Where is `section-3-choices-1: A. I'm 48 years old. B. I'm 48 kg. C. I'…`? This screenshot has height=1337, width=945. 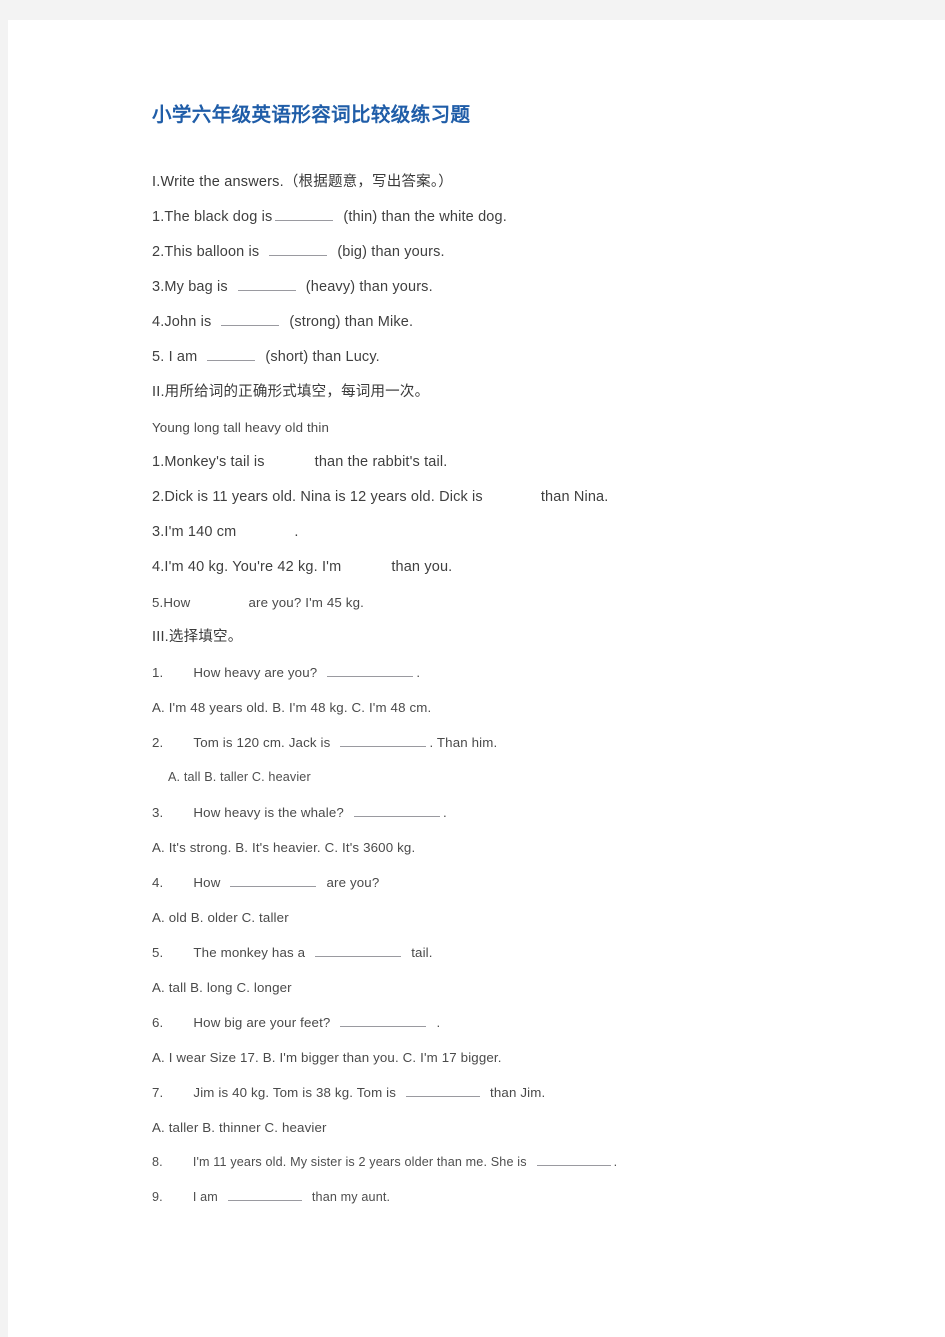
section-3-choices-1: A. I'm 48 years old. B. I'm 48 kg. C. I'… is located at coordinates (532, 707).